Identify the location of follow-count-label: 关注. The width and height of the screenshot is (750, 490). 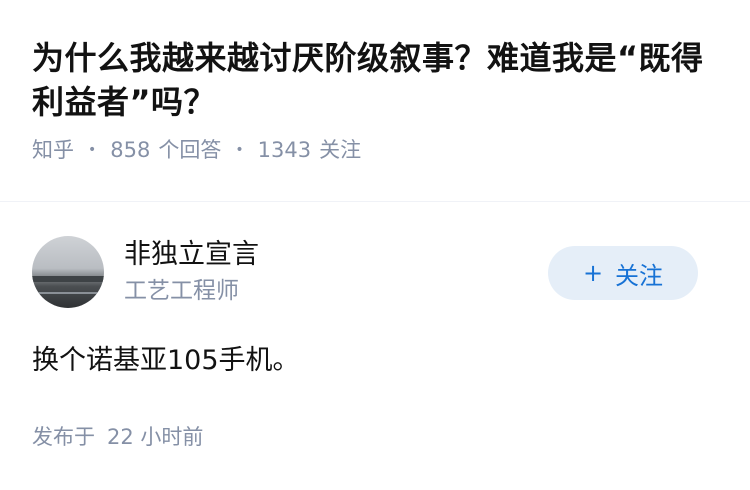
(340, 150).